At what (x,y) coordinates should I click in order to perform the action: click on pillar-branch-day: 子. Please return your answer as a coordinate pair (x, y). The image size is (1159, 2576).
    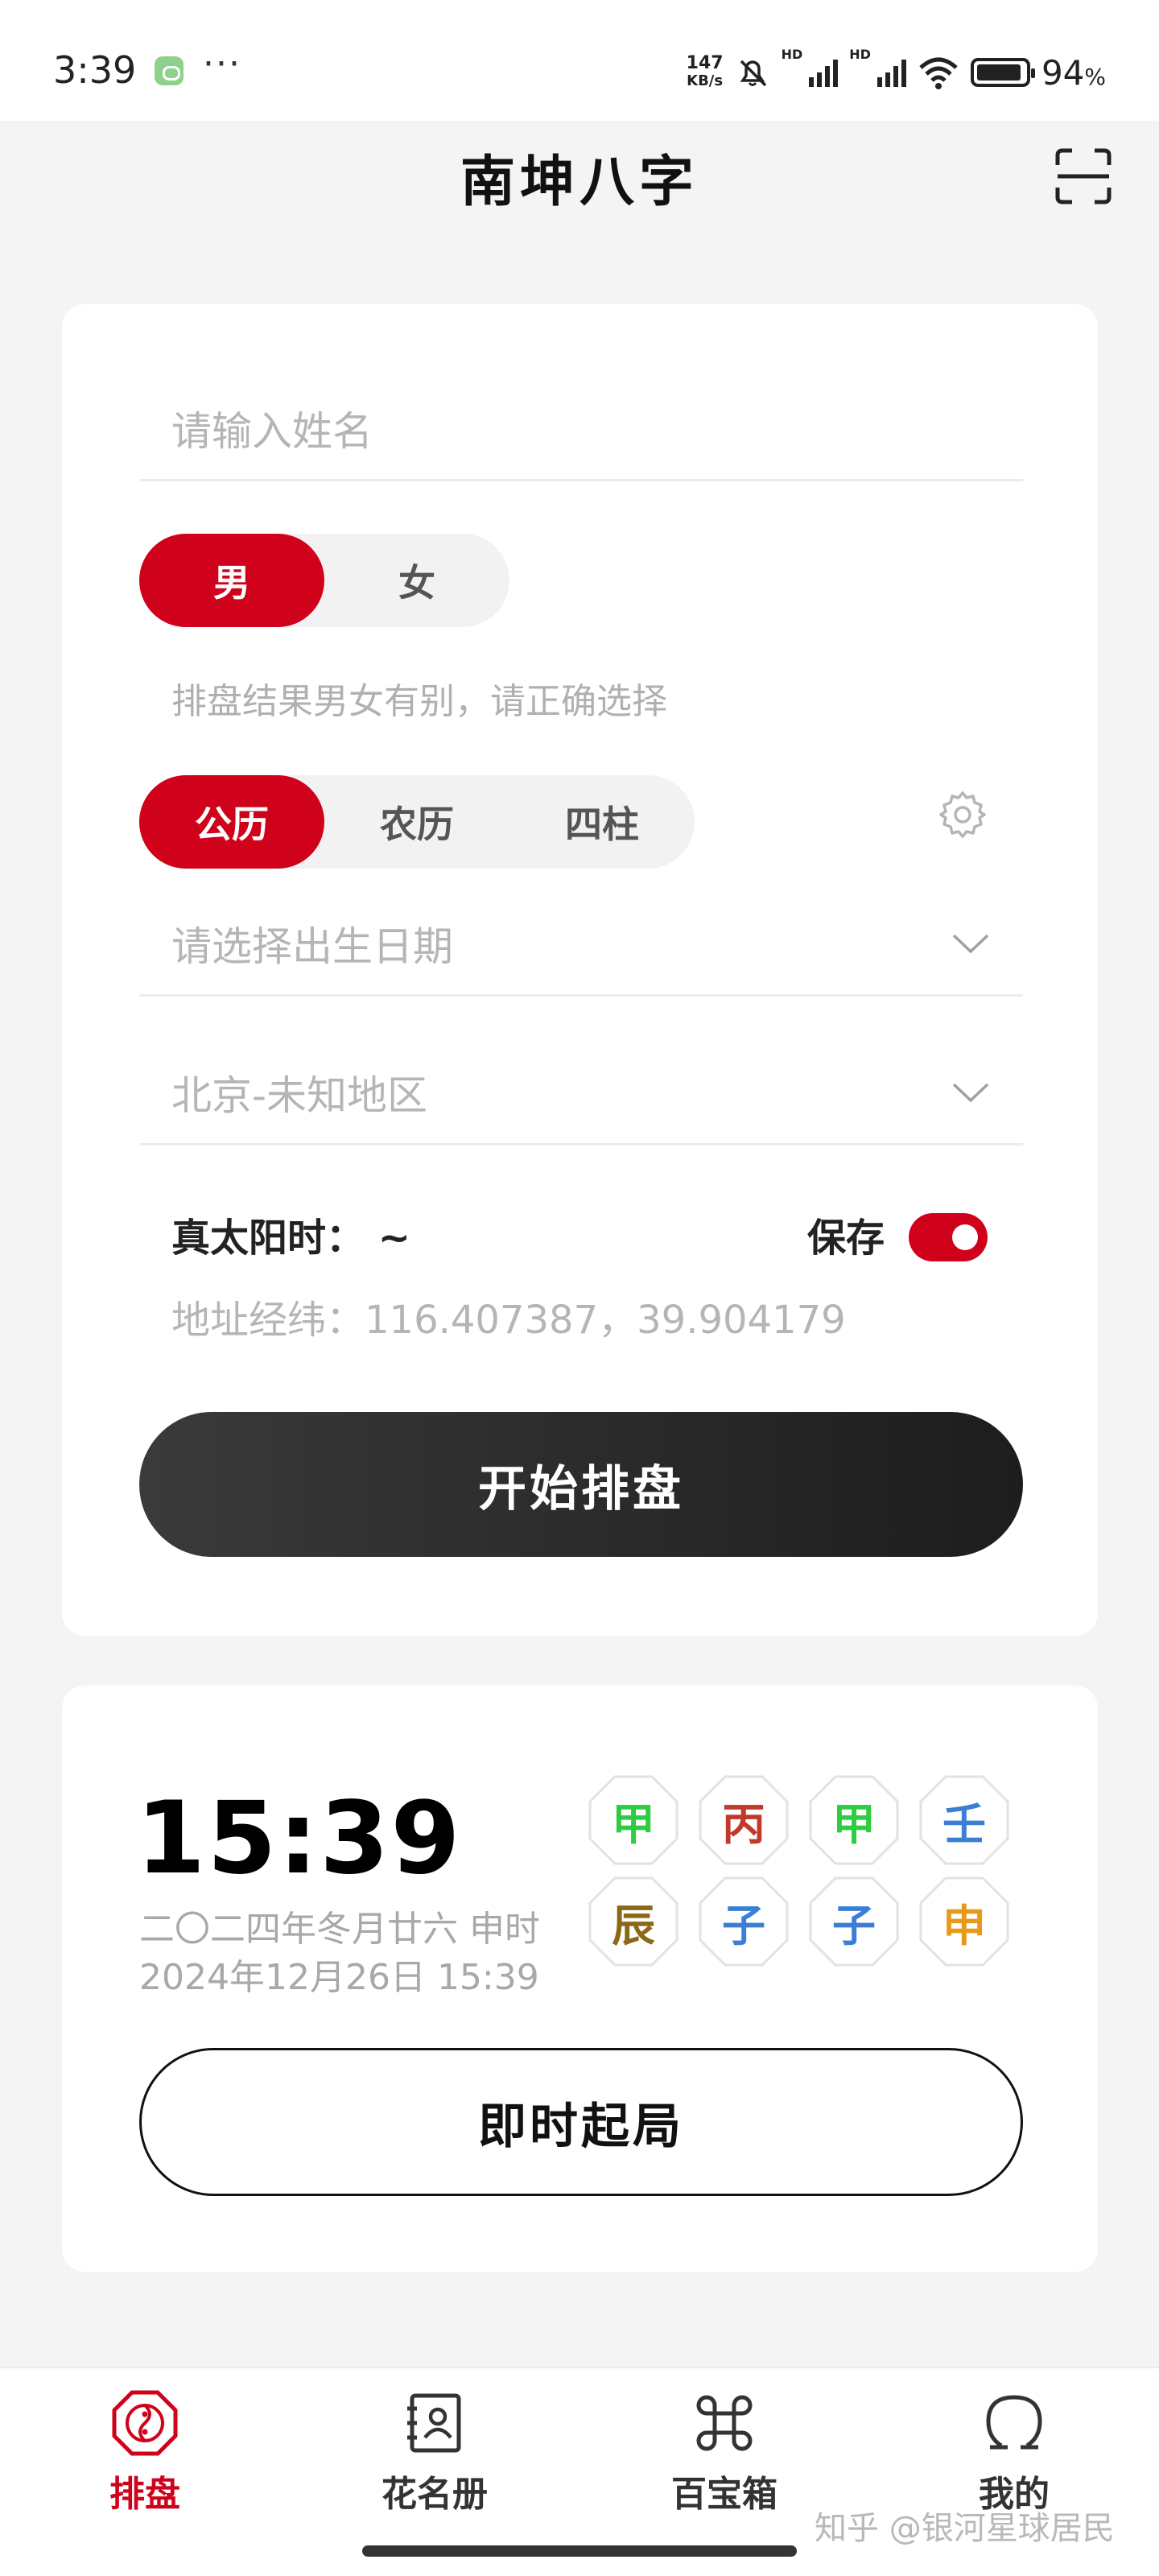
    Looking at the image, I should click on (854, 1921).